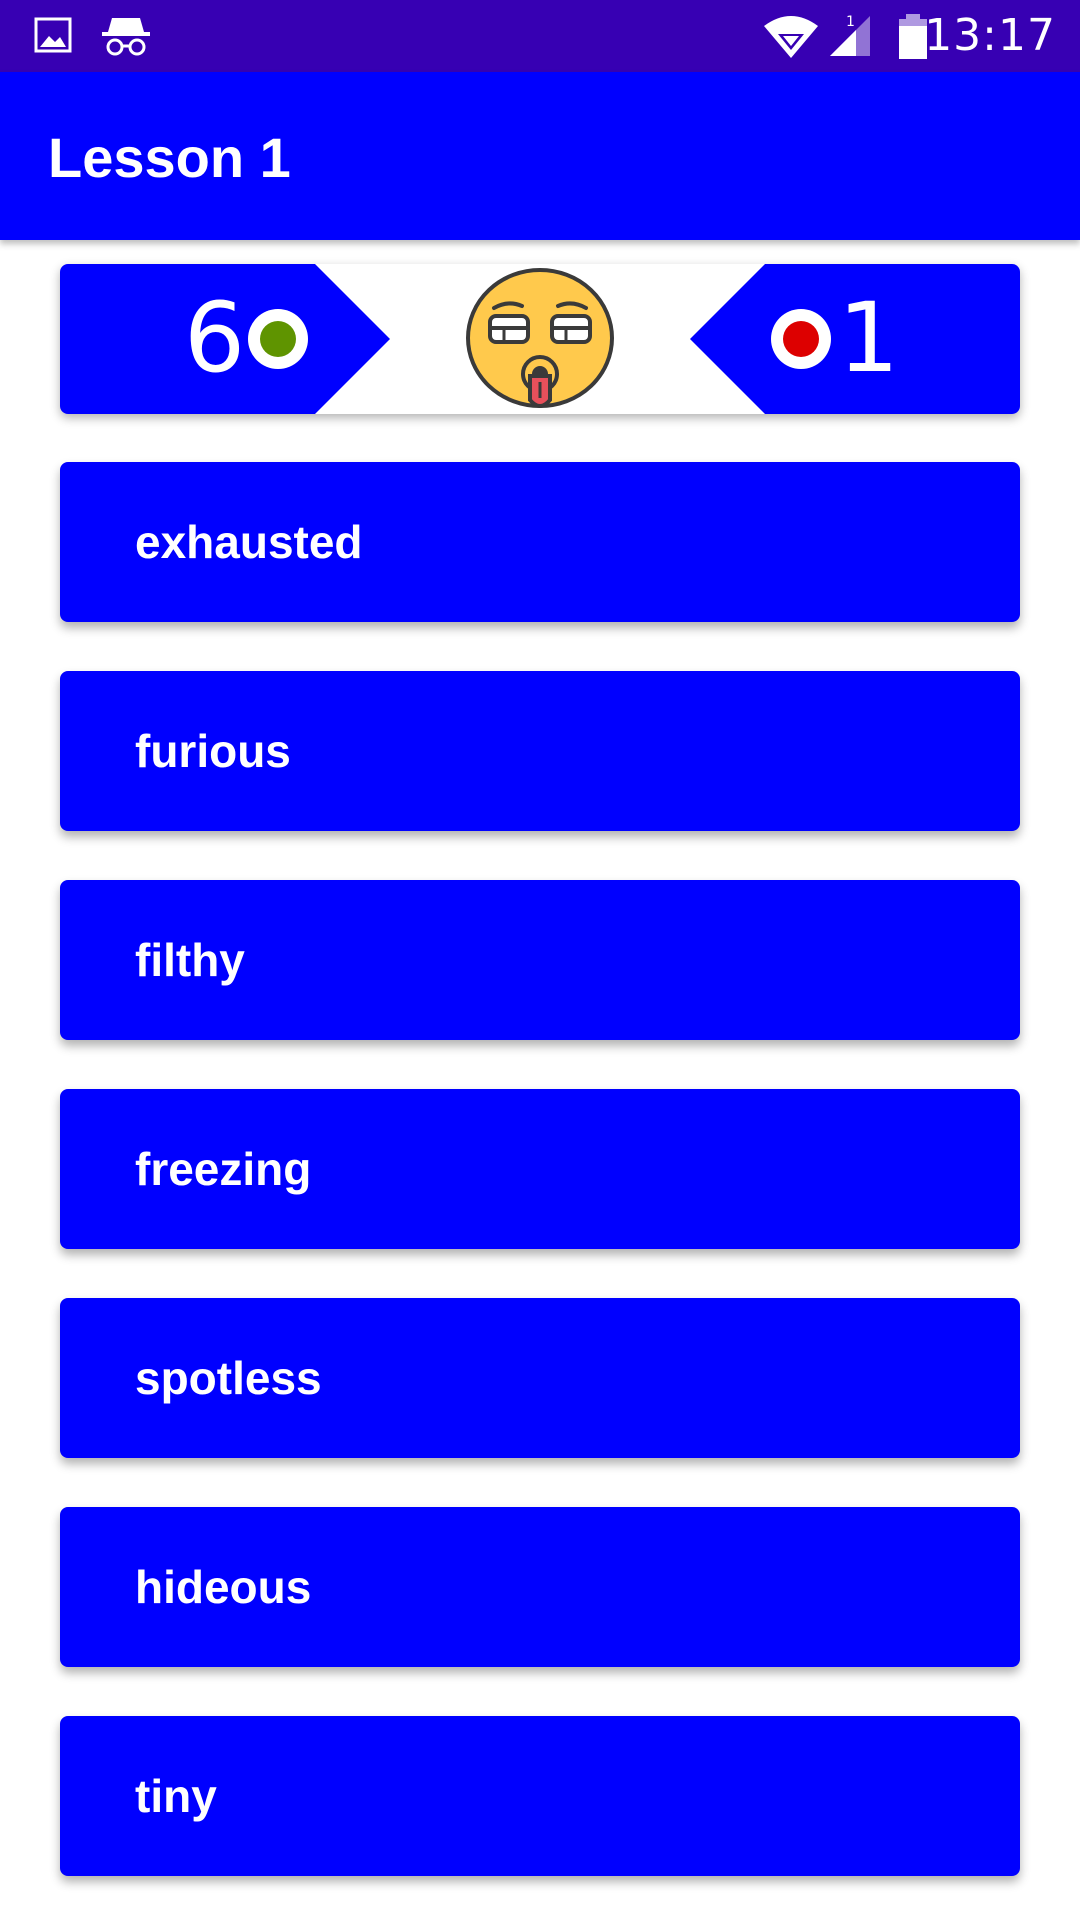 The width and height of the screenshot is (1080, 1920). I want to click on signal-icon: 1, so click(850, 35).